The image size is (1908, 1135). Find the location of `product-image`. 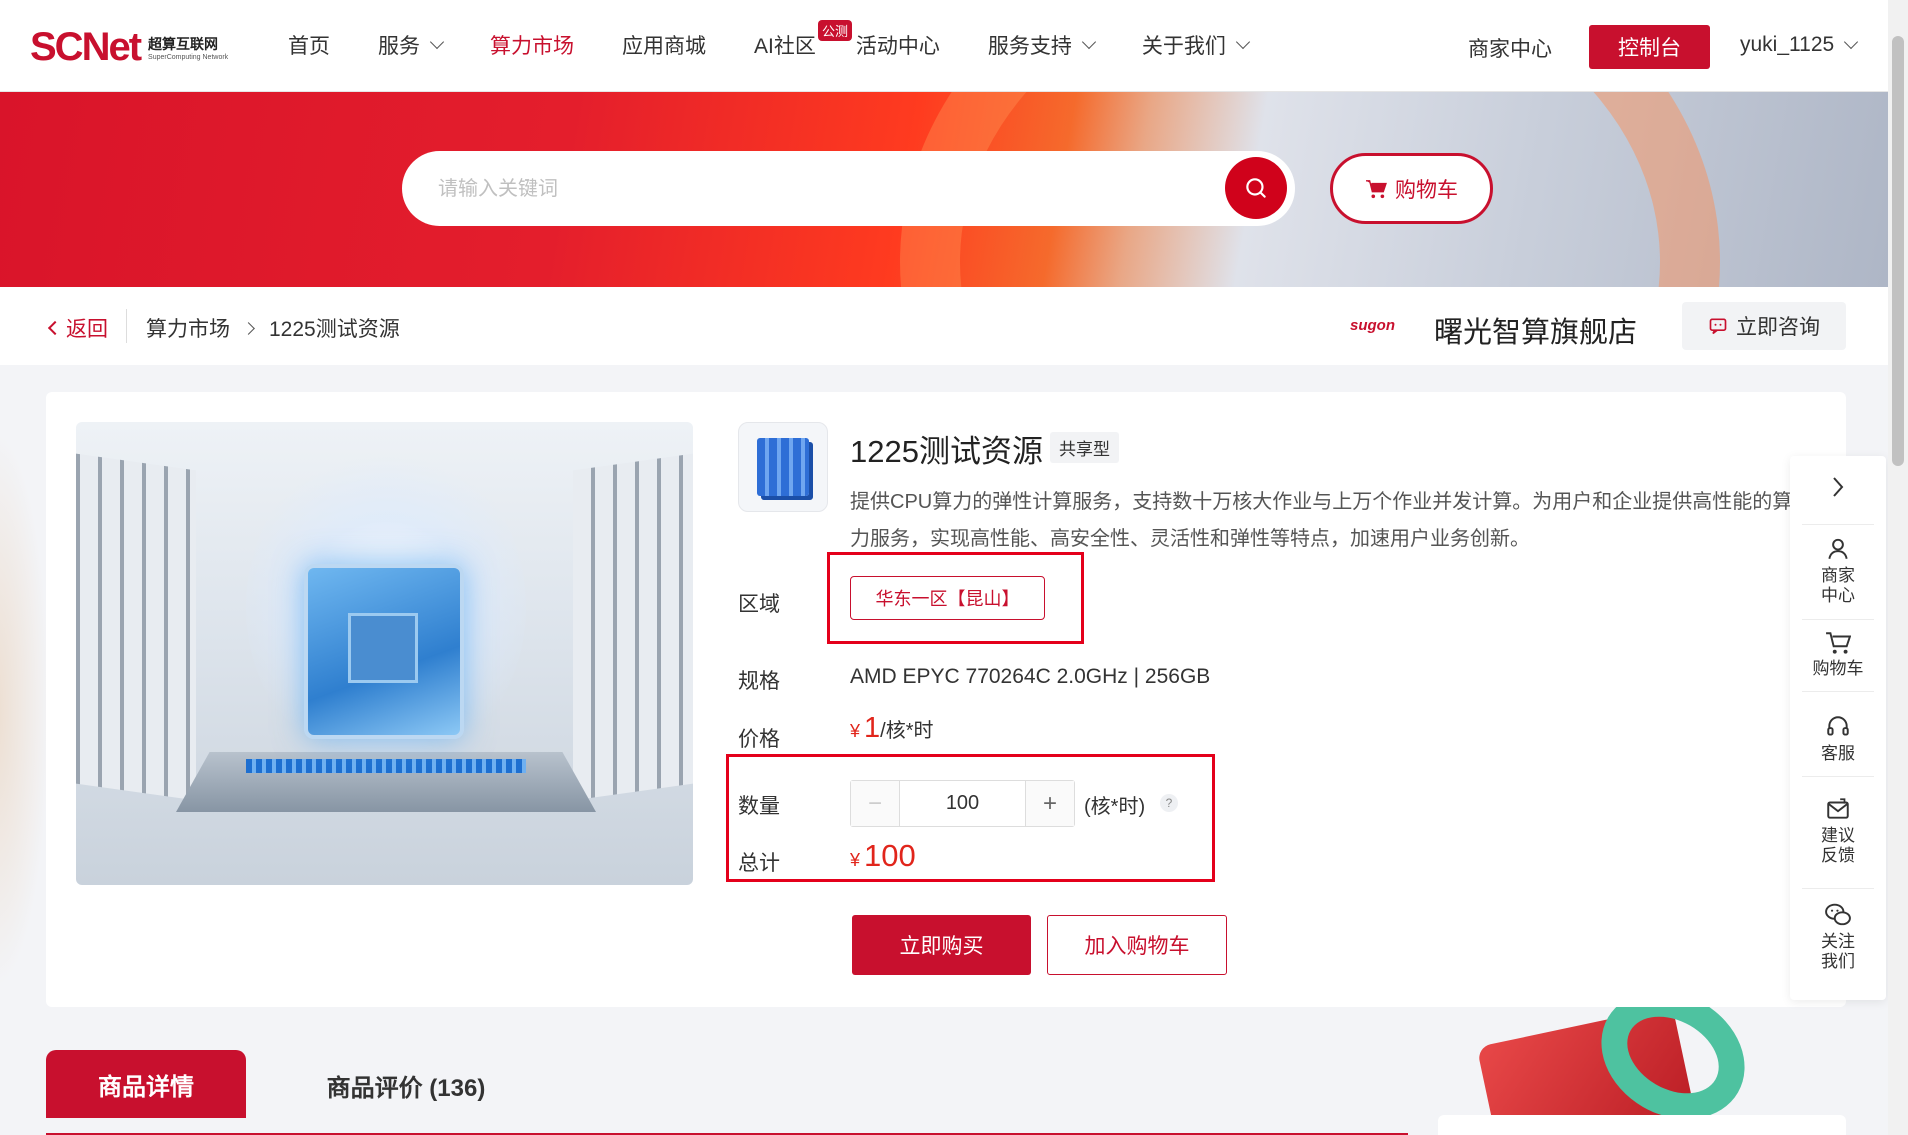

product-image is located at coordinates (384, 653).